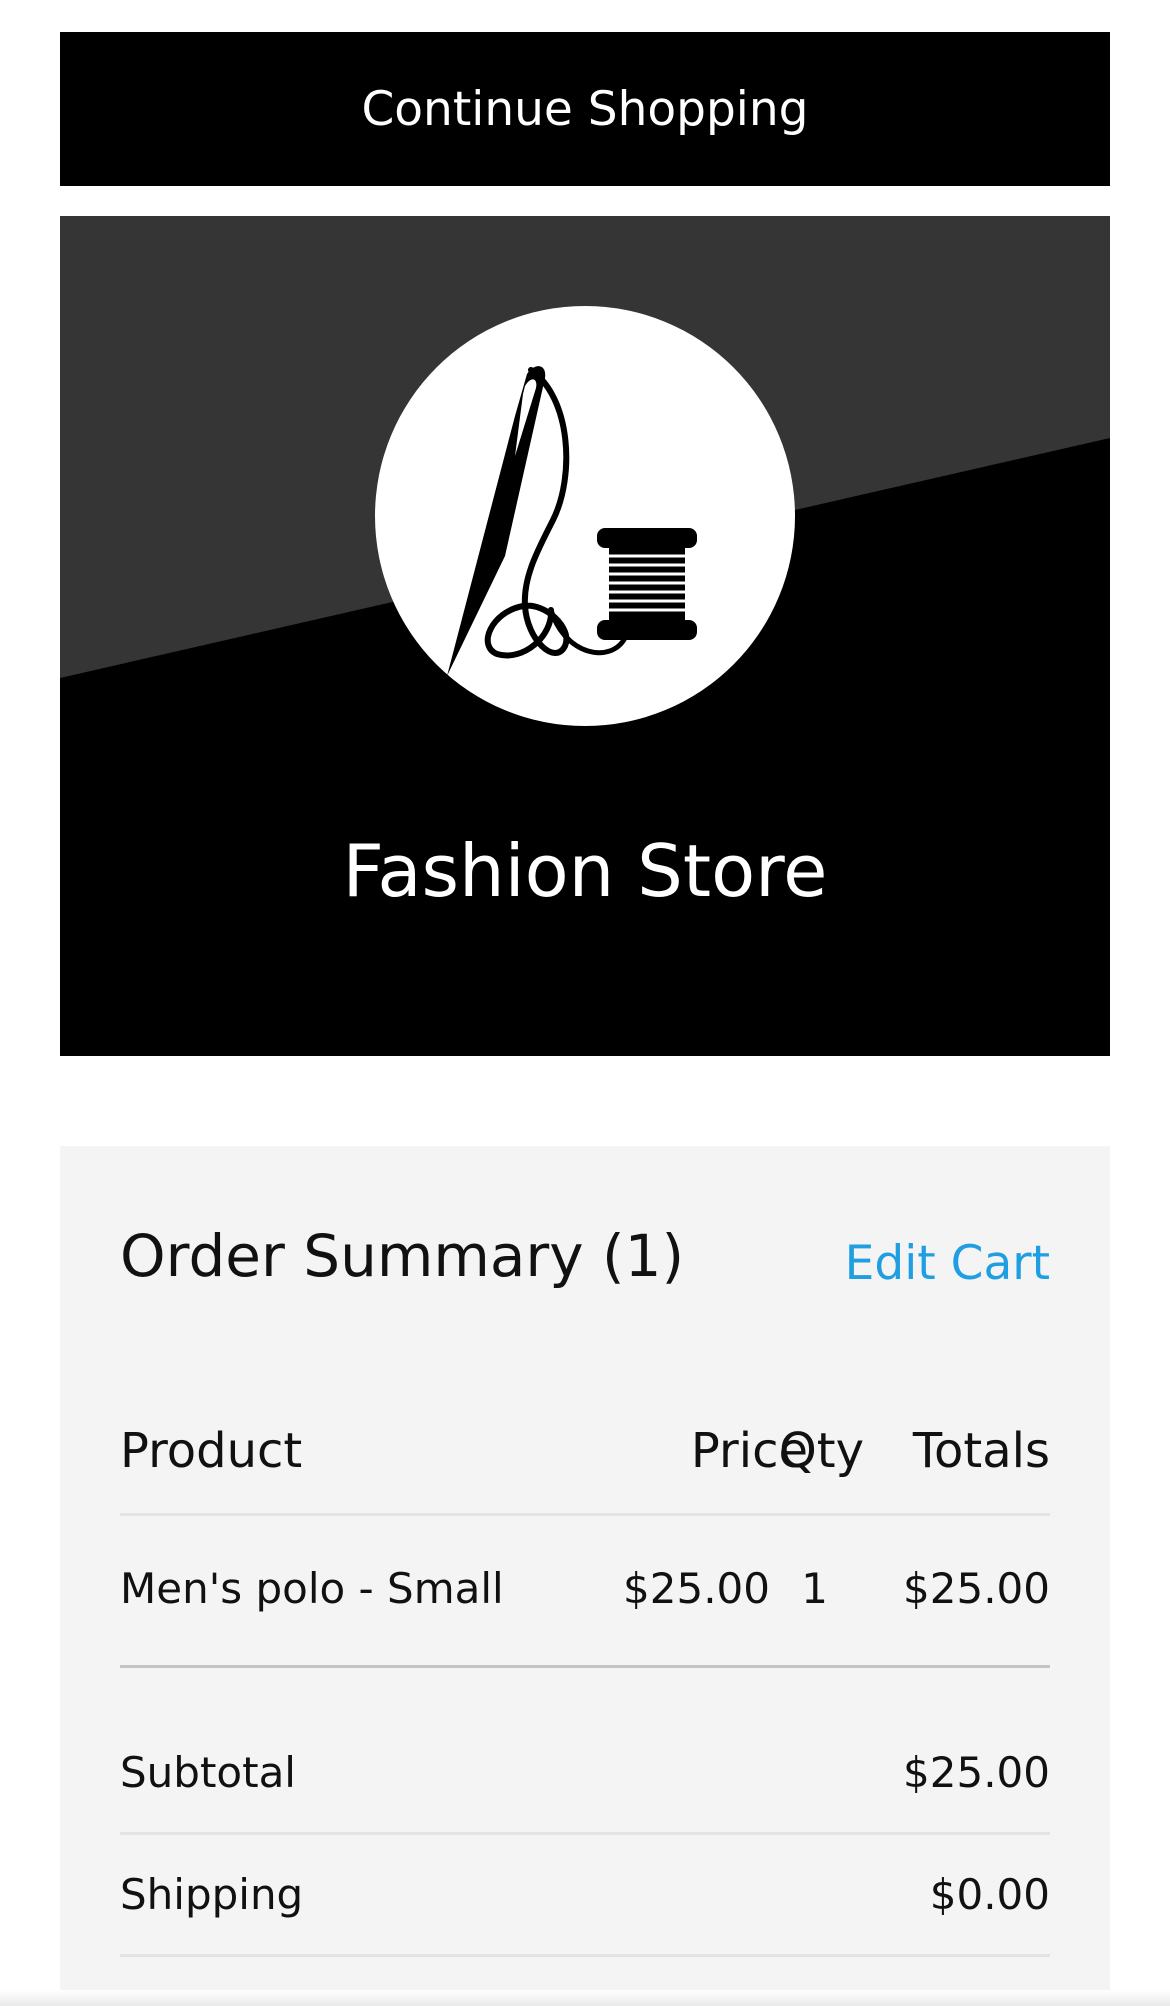  I want to click on order-summary-title: Order Summary (1), so click(402, 1256).